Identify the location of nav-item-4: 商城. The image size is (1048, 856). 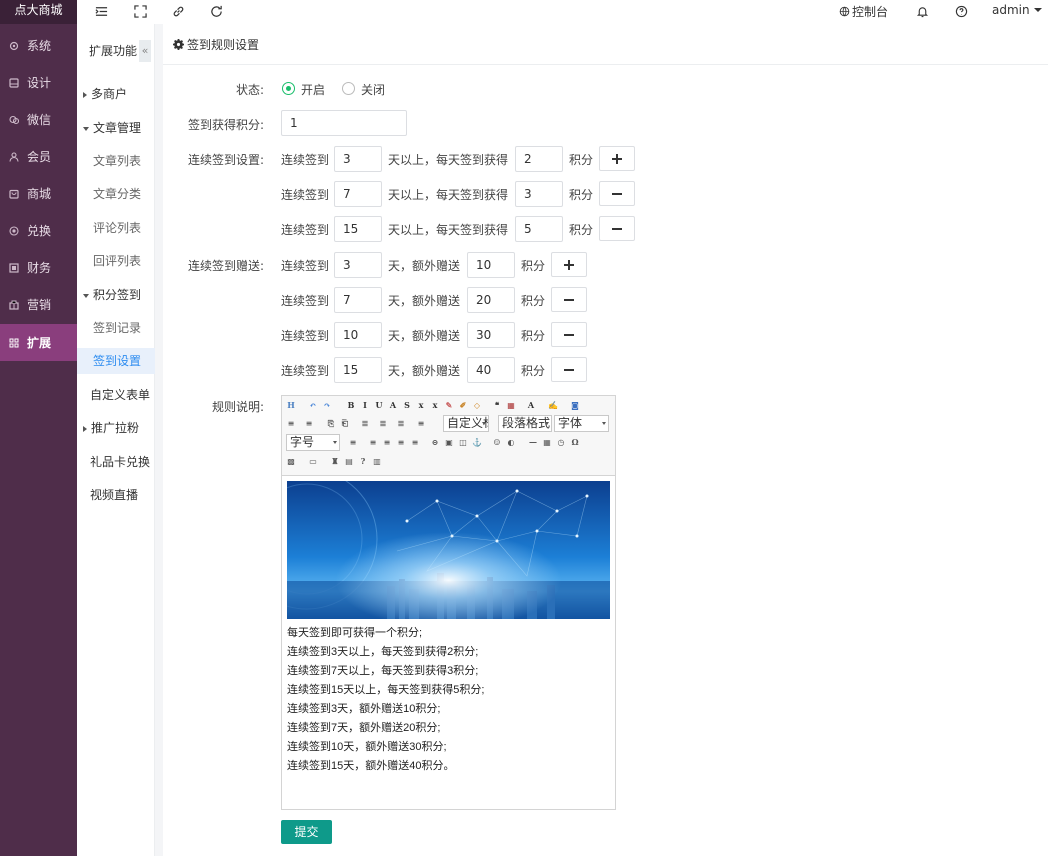
(38, 193).